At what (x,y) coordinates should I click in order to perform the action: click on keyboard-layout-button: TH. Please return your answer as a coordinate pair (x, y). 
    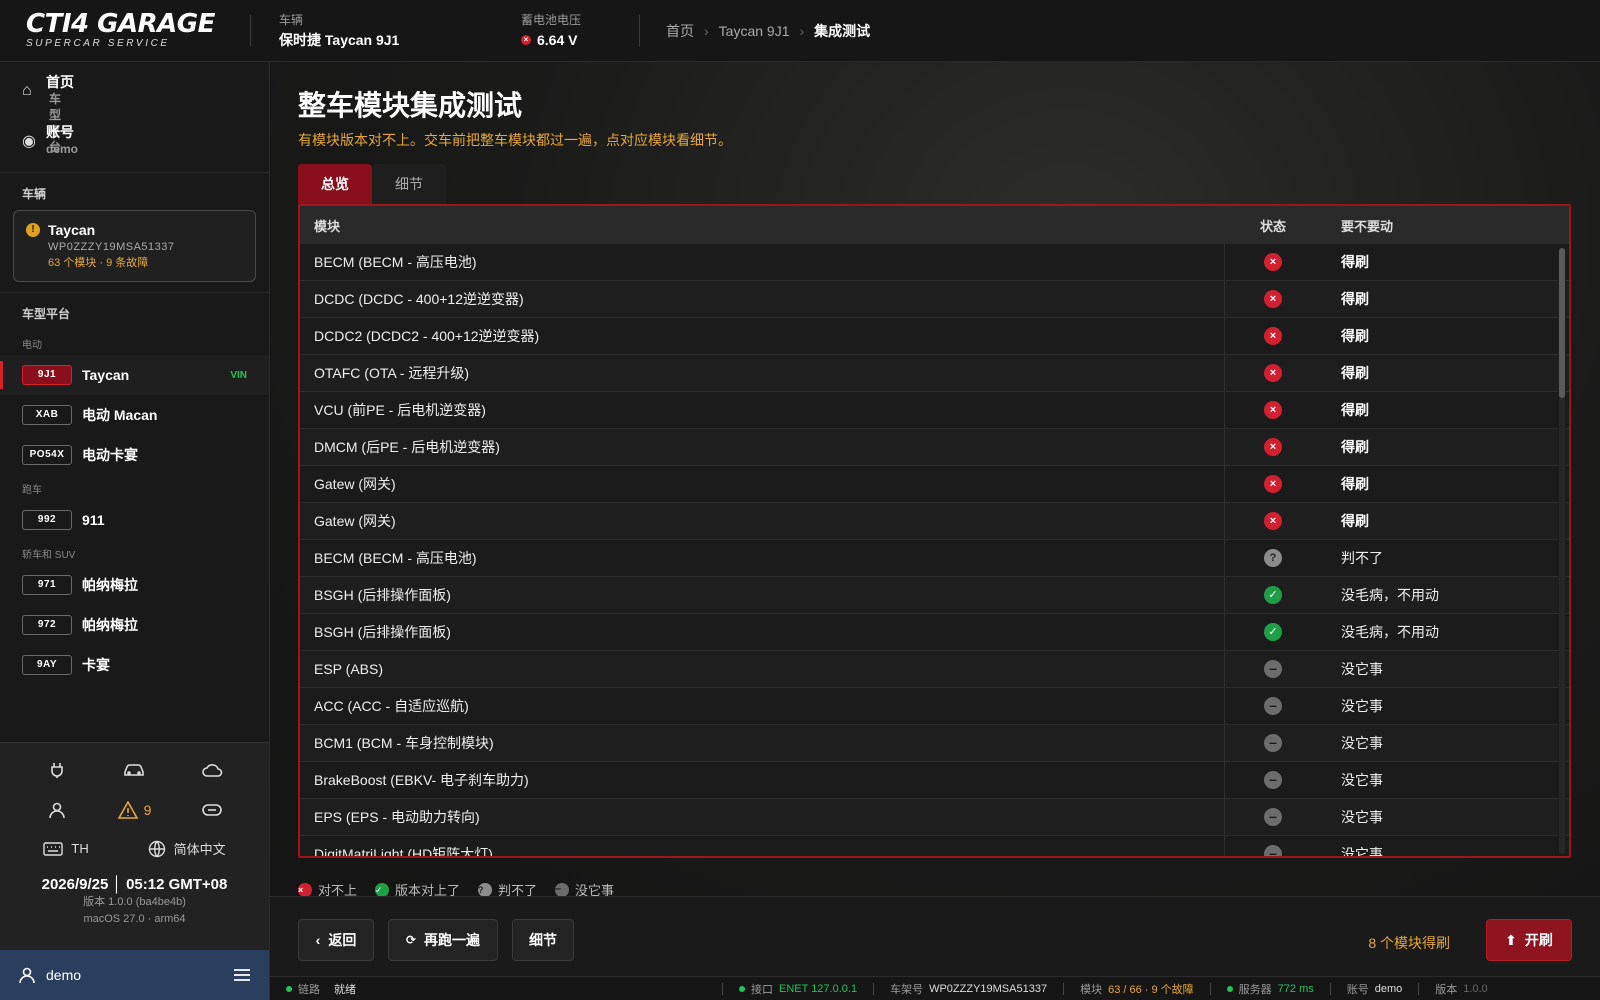
    Looking at the image, I should click on (66, 848).